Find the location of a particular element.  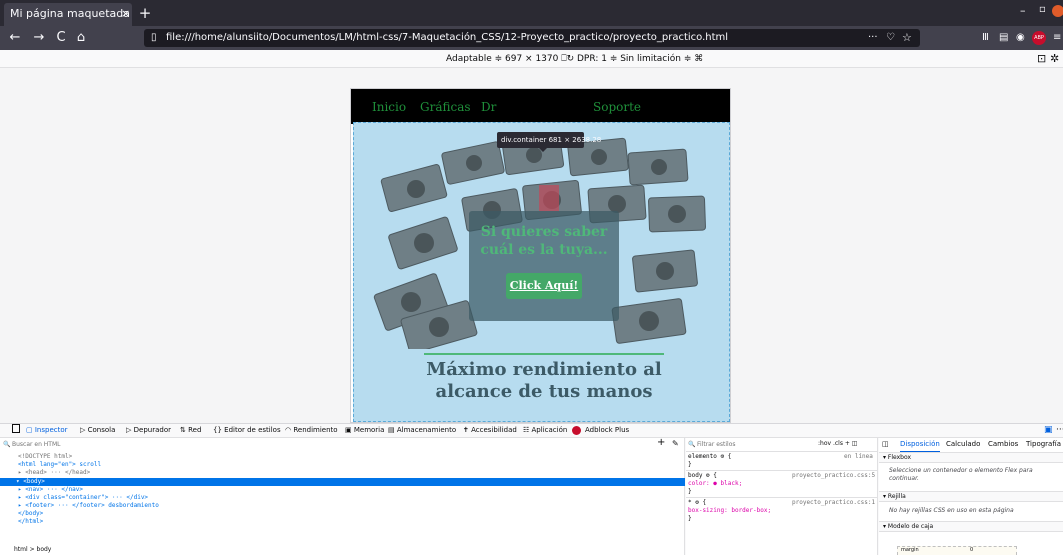

eyedropper-icon: ✎ is located at coordinates (675, 444).